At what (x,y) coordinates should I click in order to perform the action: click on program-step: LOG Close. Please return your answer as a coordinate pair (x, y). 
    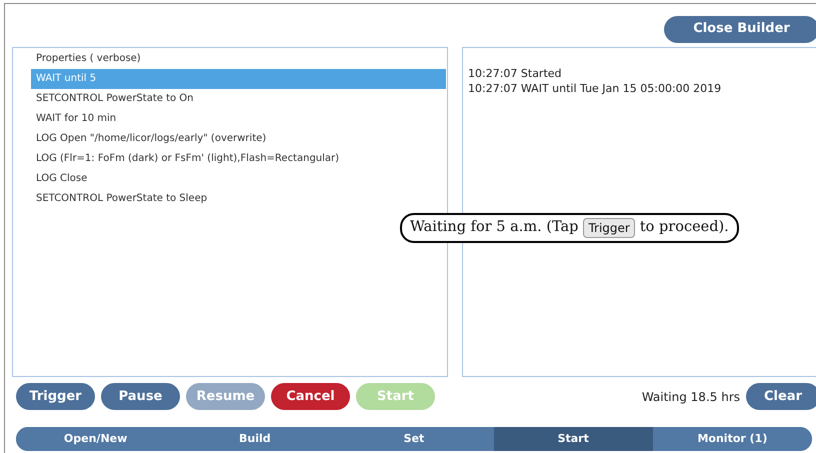
    Looking at the image, I should click on (238, 179).